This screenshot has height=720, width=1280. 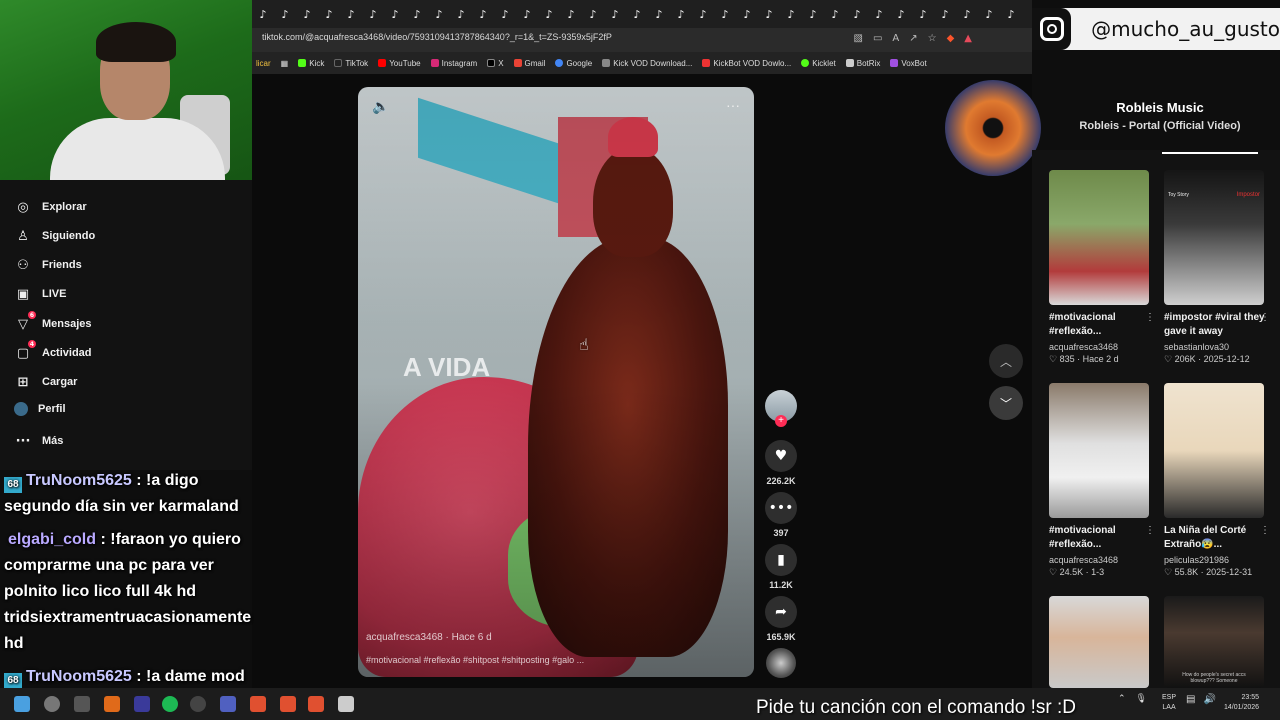 I want to click on apps-grid-icon: ▦, so click(x=285, y=63).